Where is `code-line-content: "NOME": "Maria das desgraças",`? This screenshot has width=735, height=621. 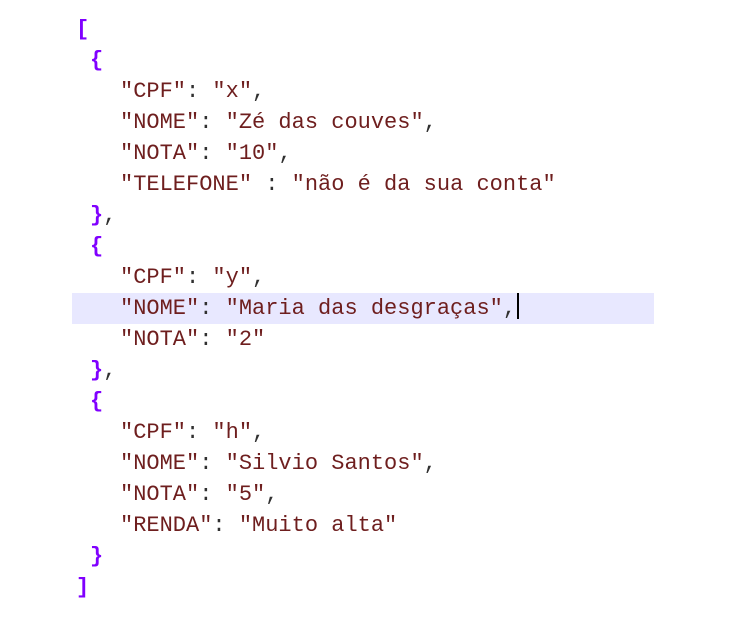
code-line-content: "NOME": "Maria das desgraças", is located at coordinates (320, 308).